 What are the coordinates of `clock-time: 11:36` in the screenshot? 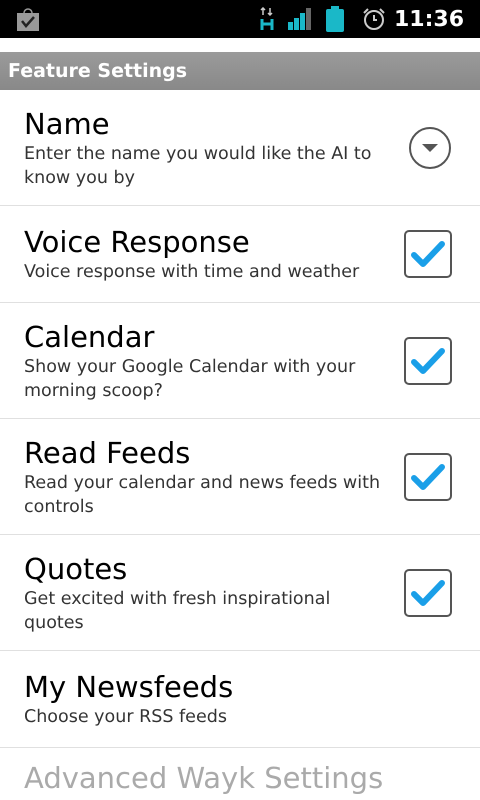 It's located at (429, 20).